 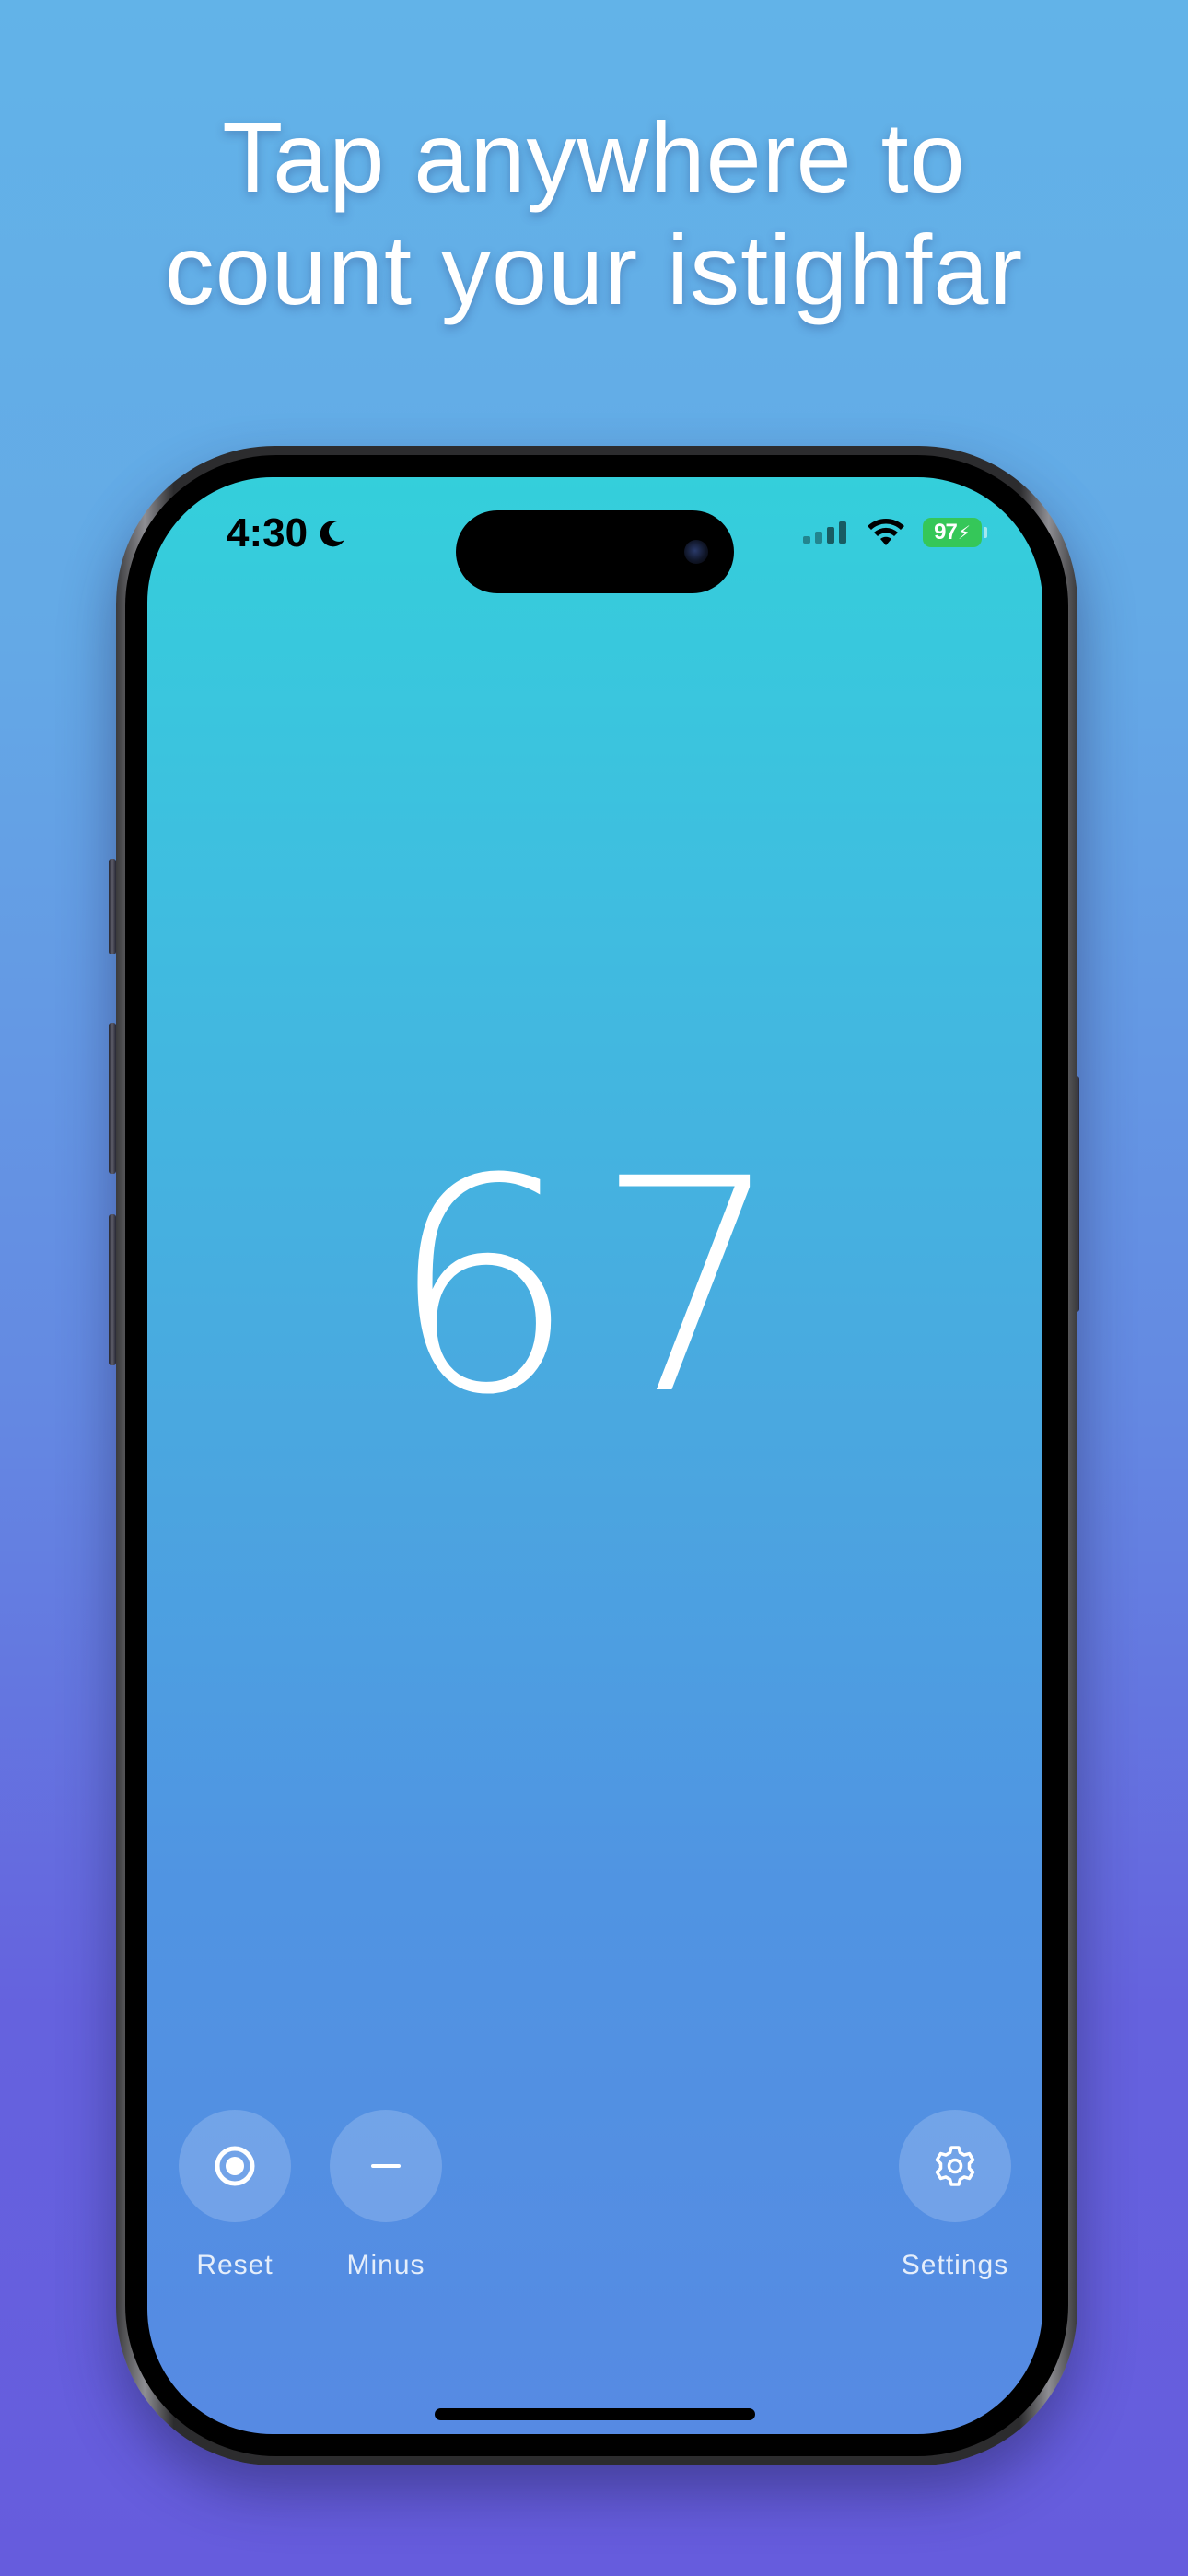 I want to click on camera-icon, so click(x=696, y=552).